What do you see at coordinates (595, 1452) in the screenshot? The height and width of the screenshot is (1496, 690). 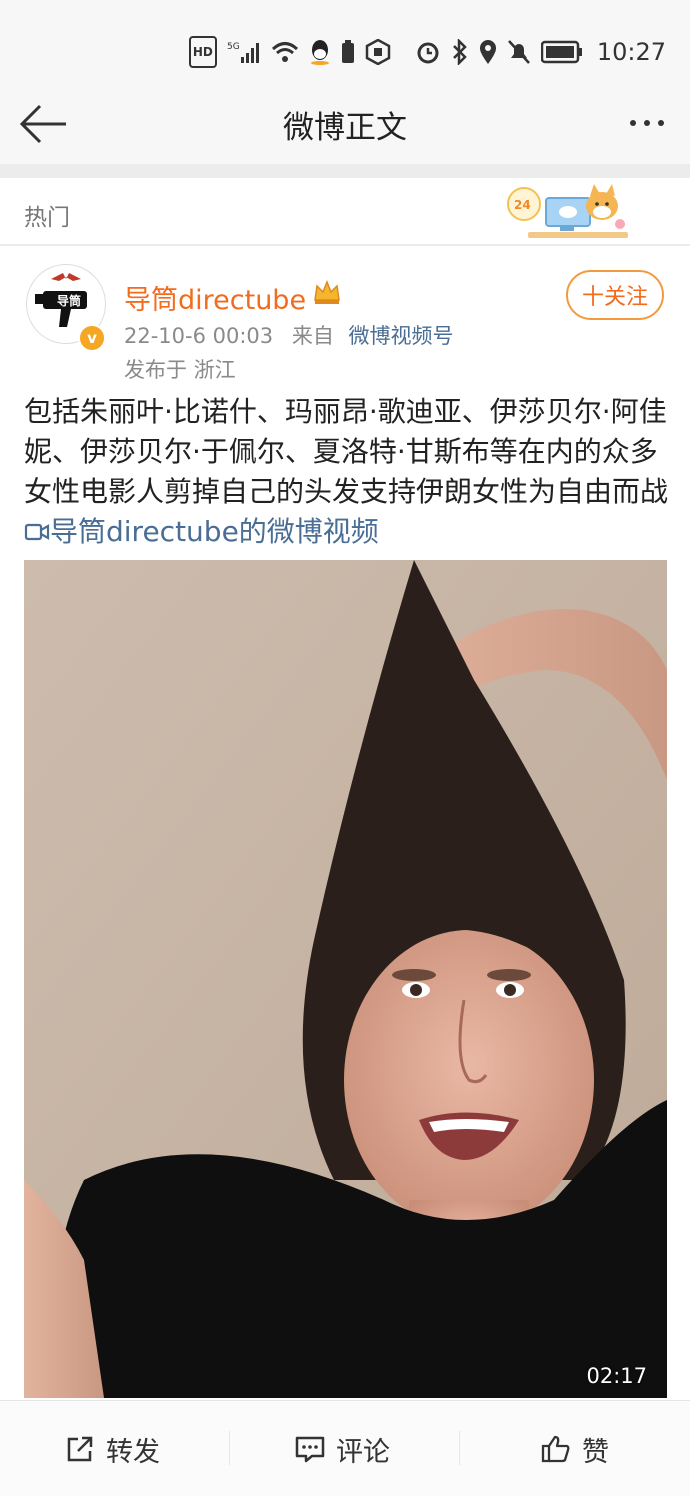 I see `like-label: 赞` at bounding box center [595, 1452].